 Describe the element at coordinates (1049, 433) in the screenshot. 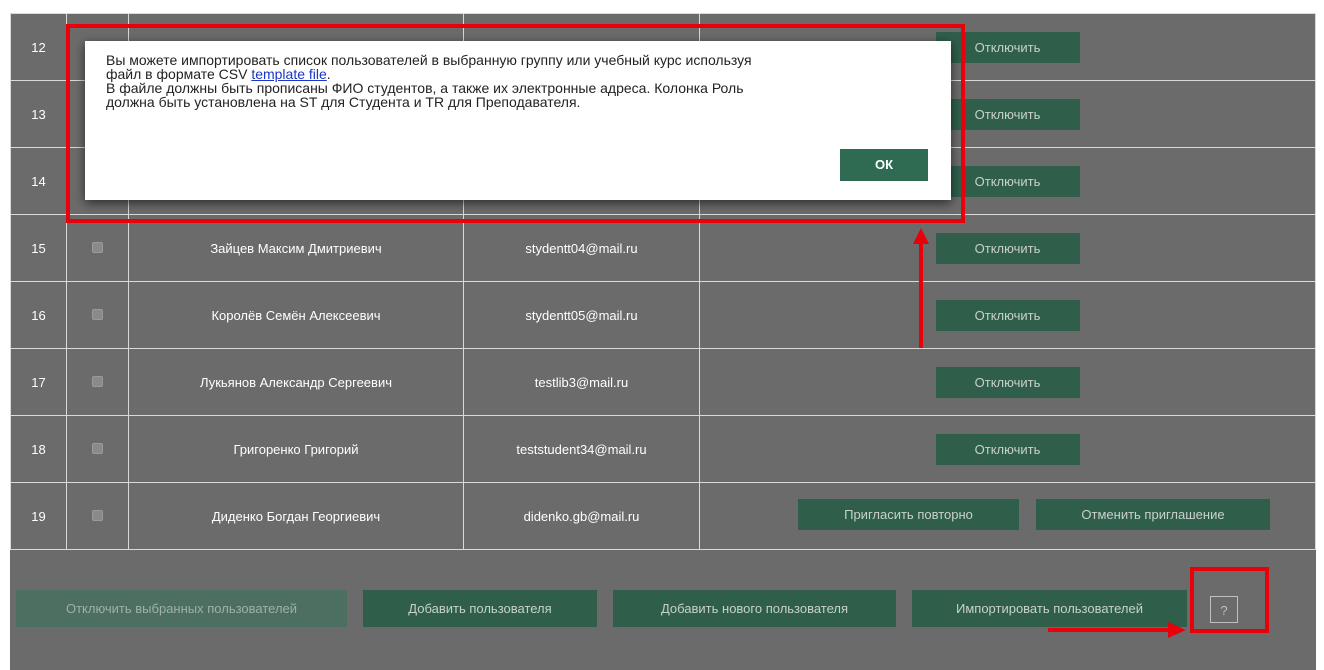

I see `annotation-arrows` at that location.